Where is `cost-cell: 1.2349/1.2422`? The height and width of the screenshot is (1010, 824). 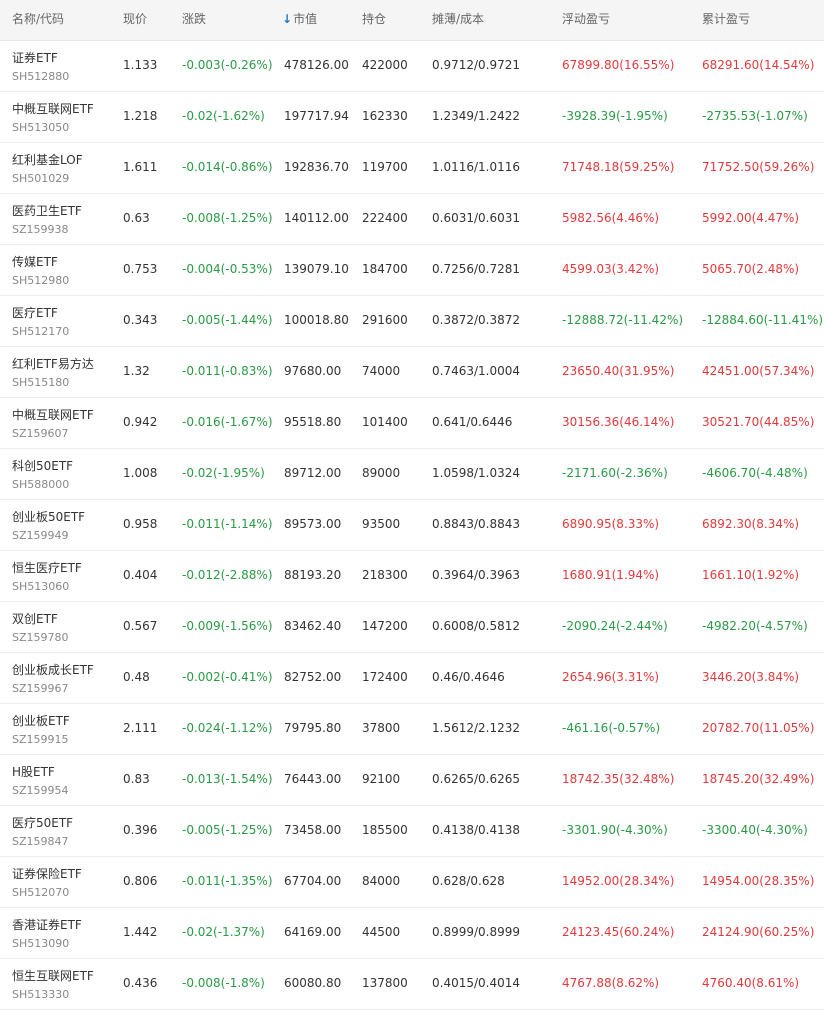 cost-cell: 1.2349/1.2422 is located at coordinates (476, 116).